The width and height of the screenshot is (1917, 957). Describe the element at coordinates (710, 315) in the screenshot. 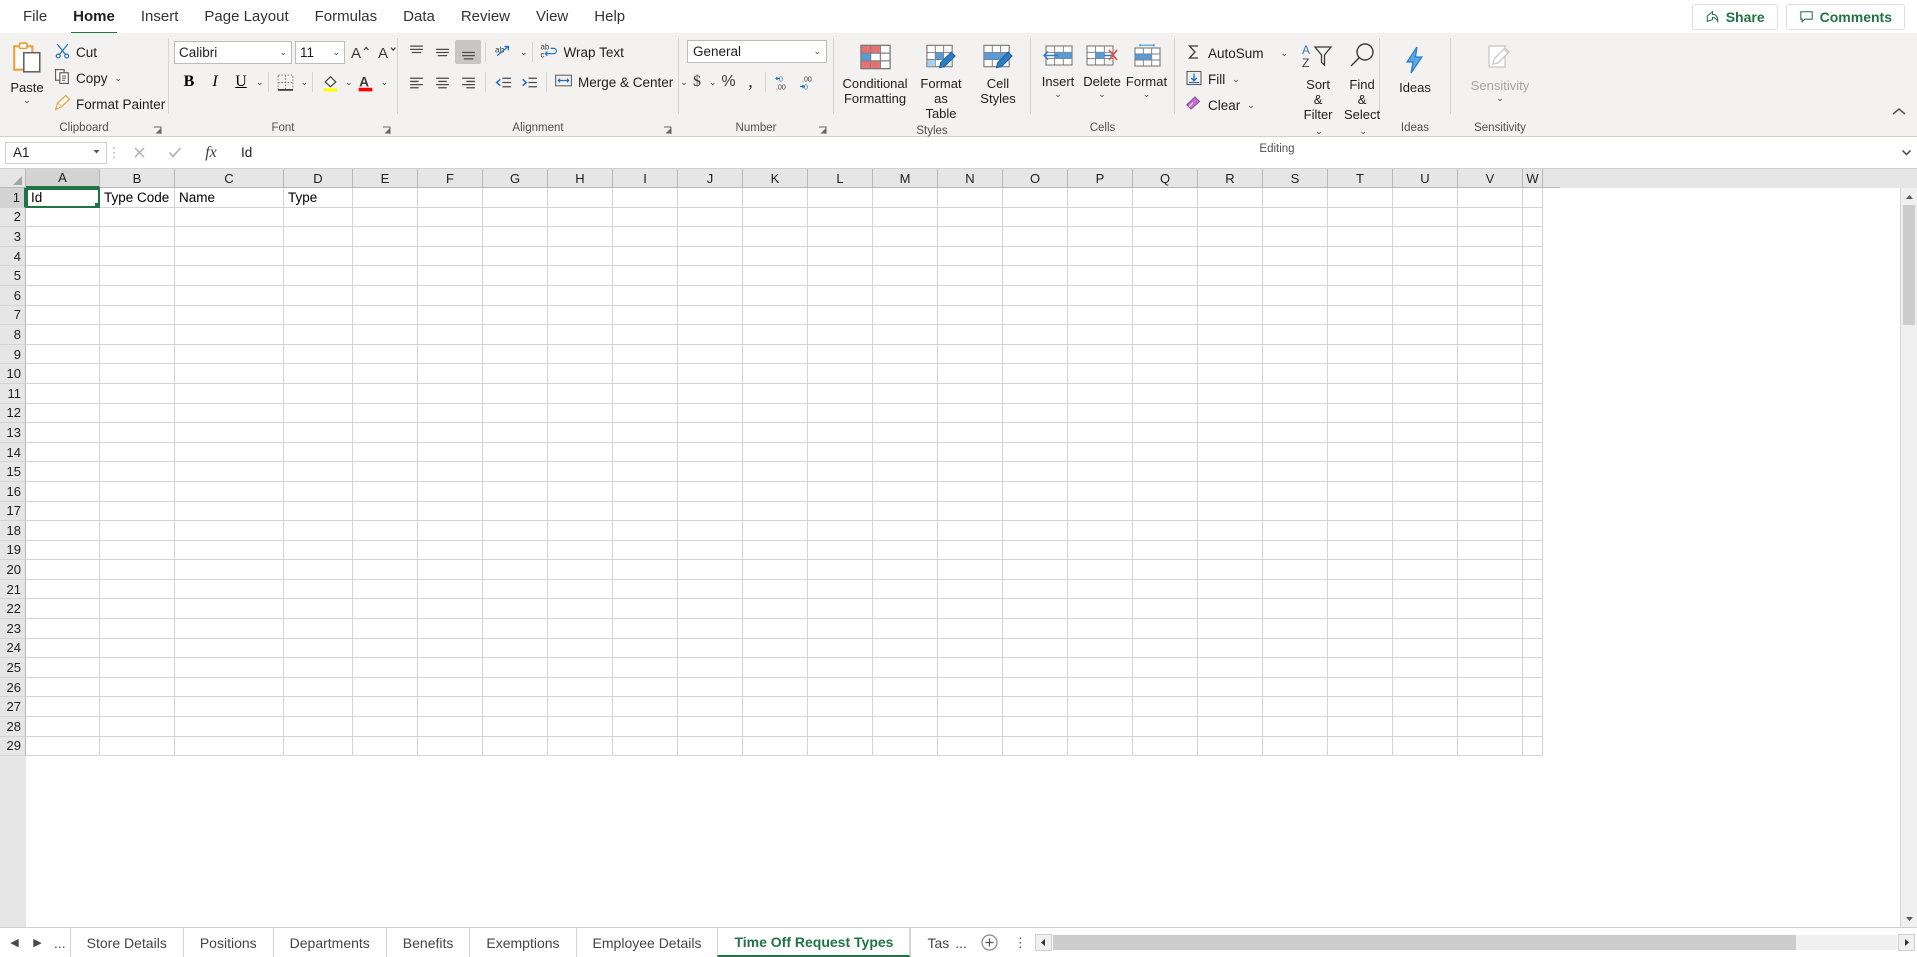

I see `cell-j7` at that location.